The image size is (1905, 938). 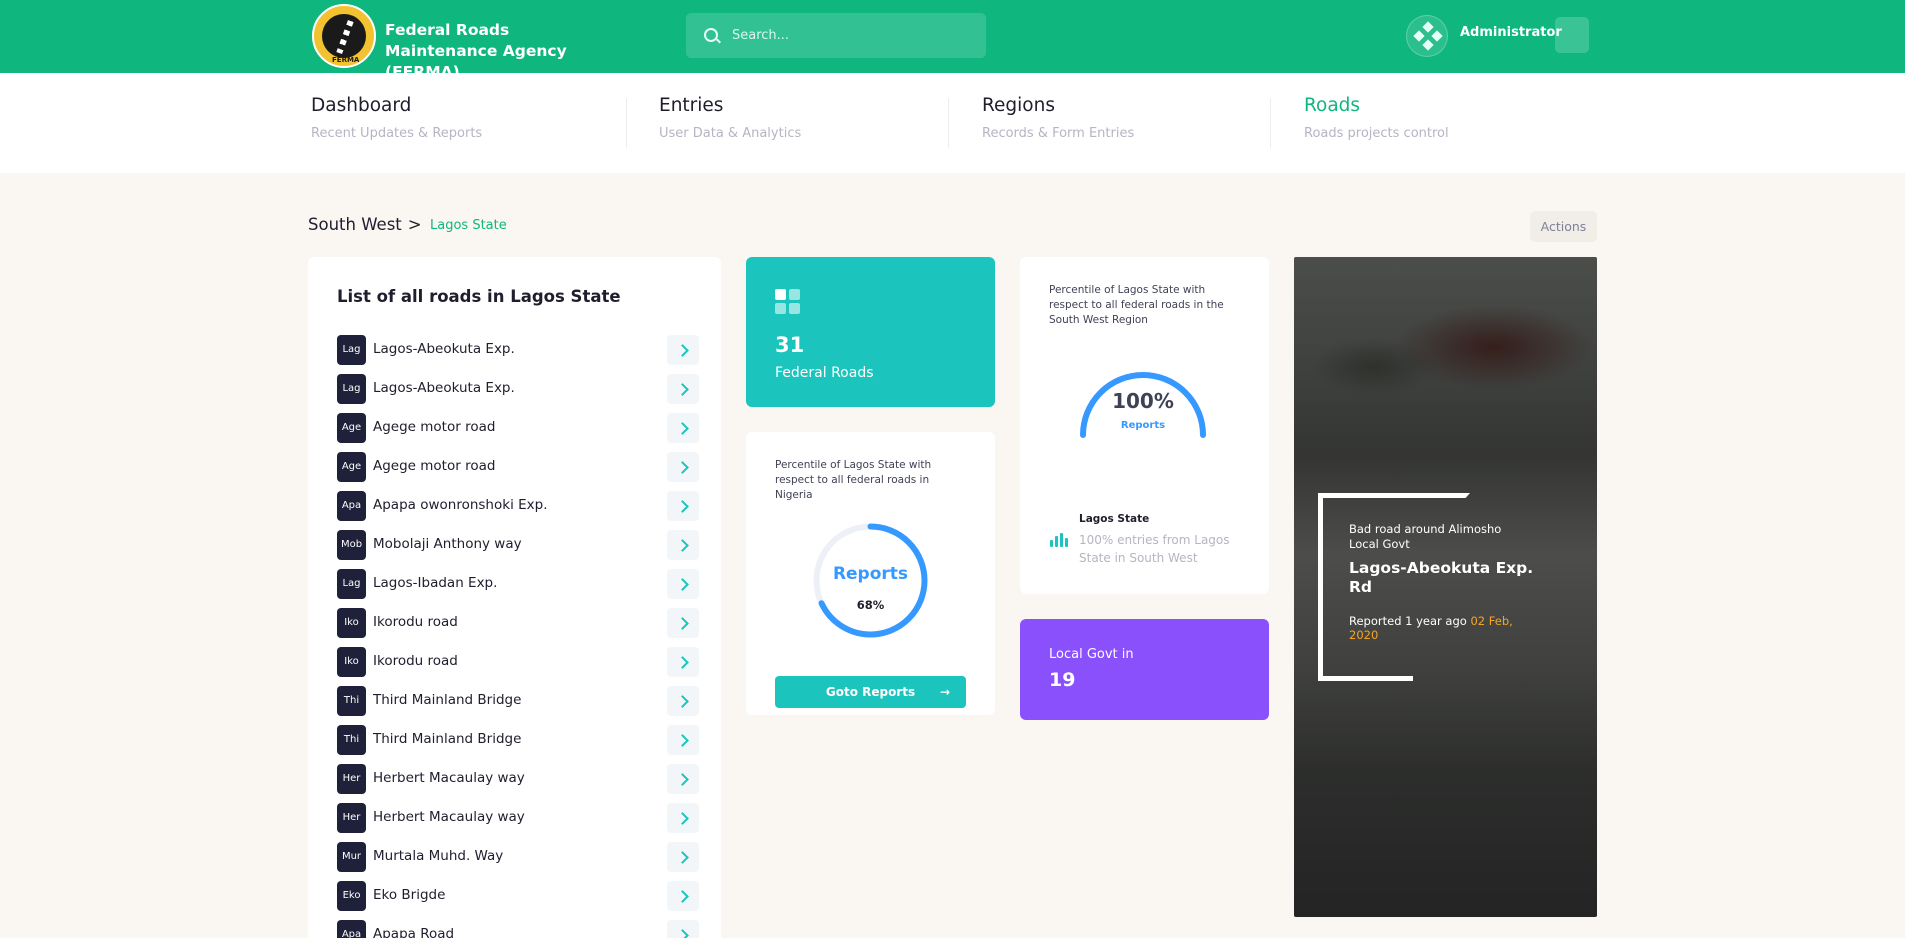 What do you see at coordinates (1059, 540) in the screenshot?
I see `bar-chart-icon` at bounding box center [1059, 540].